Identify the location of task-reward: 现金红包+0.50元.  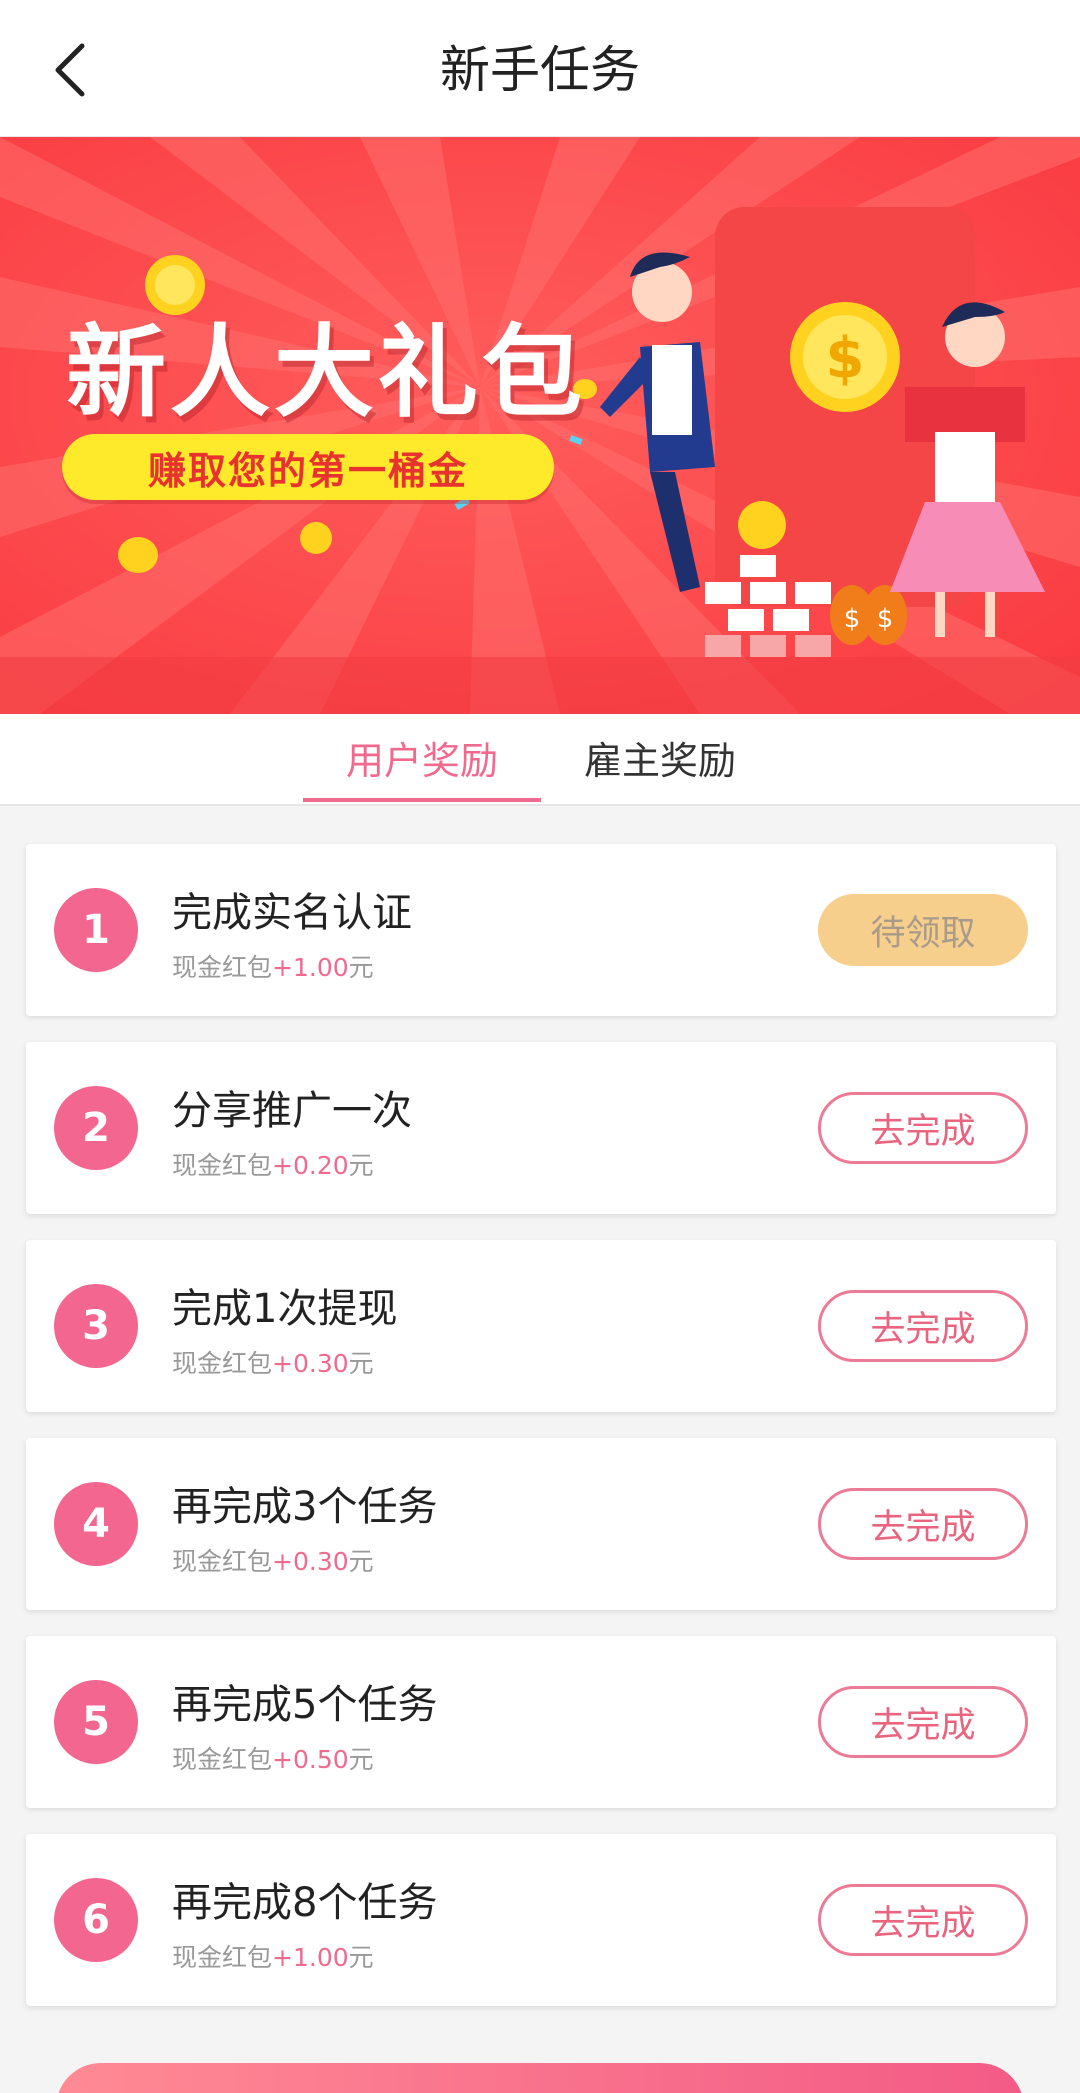
(273, 1760).